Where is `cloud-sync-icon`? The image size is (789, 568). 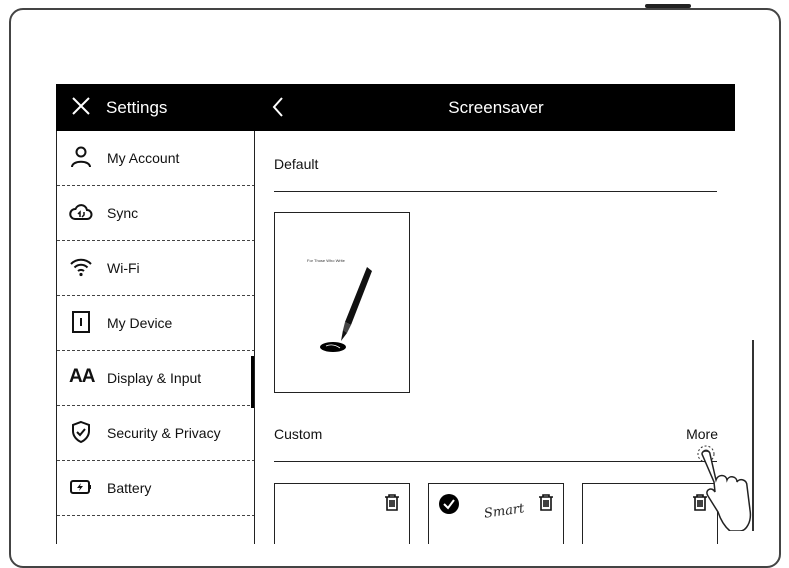
cloud-sync-icon is located at coordinates (81, 212).